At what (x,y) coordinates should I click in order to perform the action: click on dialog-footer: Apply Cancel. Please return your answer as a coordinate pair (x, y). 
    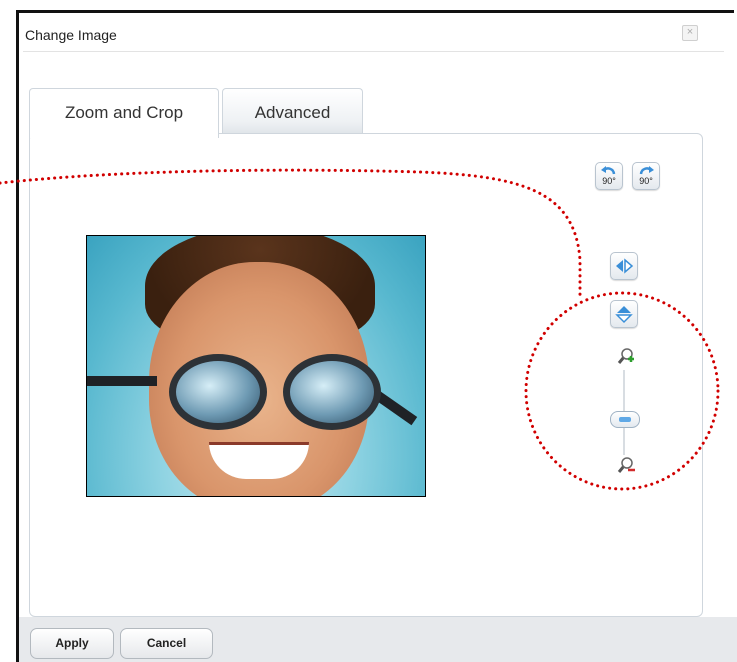
    Looking at the image, I should click on (376, 639).